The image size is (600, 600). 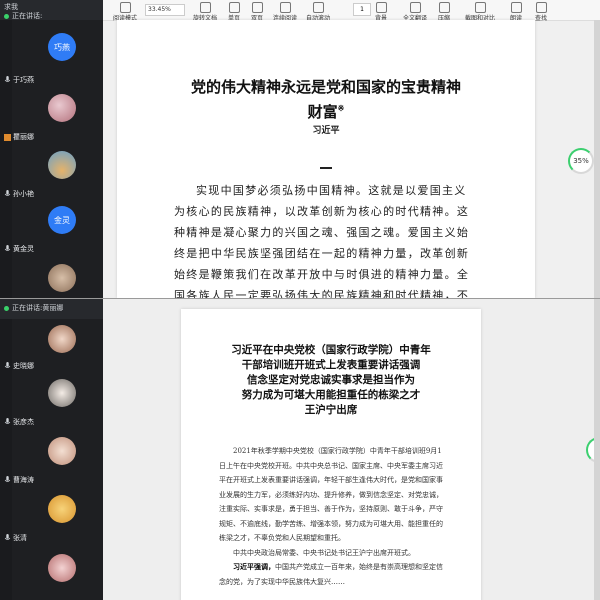 What do you see at coordinates (325, 99) in the screenshot?
I see `article-title: 党的伟大精神永远是党和国家的宝贵精神 财富※` at bounding box center [325, 99].